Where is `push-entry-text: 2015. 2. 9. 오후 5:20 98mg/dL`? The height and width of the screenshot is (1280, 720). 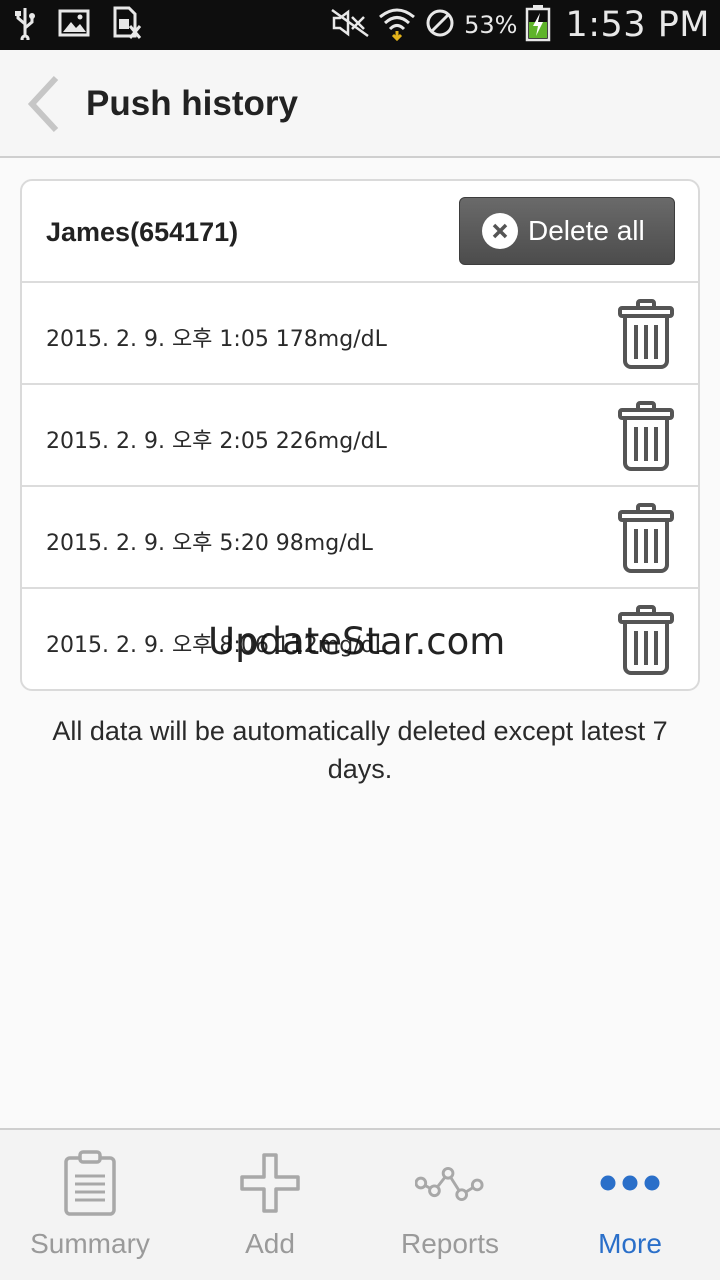 push-entry-text: 2015. 2. 9. 오후 5:20 98mg/dL is located at coordinates (209, 543).